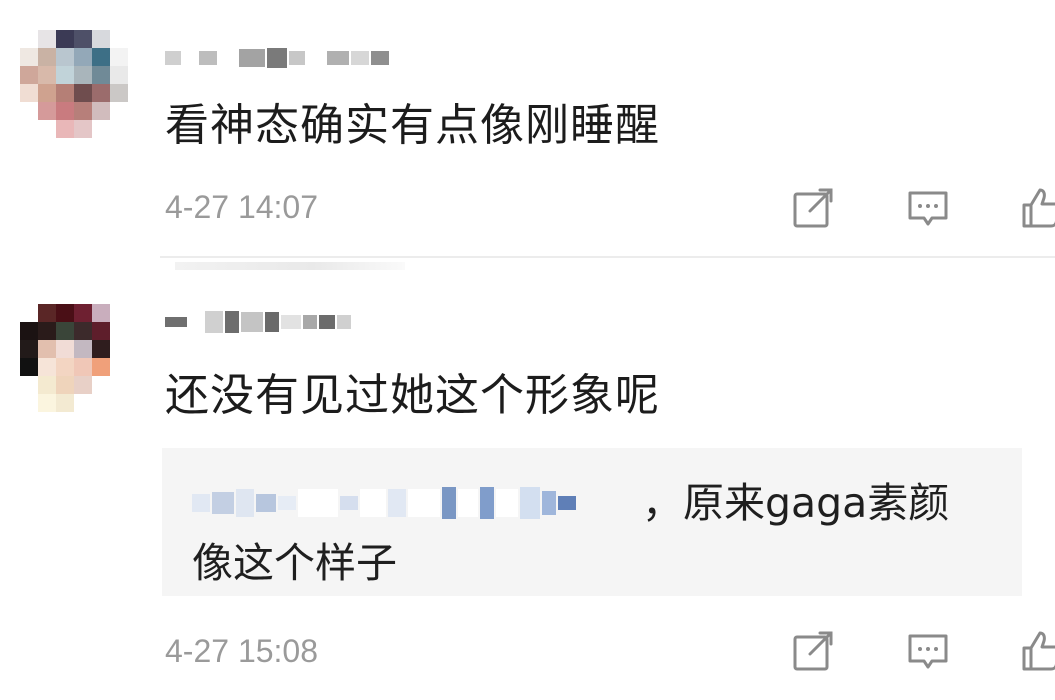 The height and width of the screenshot is (700, 1055). I want to click on reply-text-continued: 像这个样子, so click(294, 563).